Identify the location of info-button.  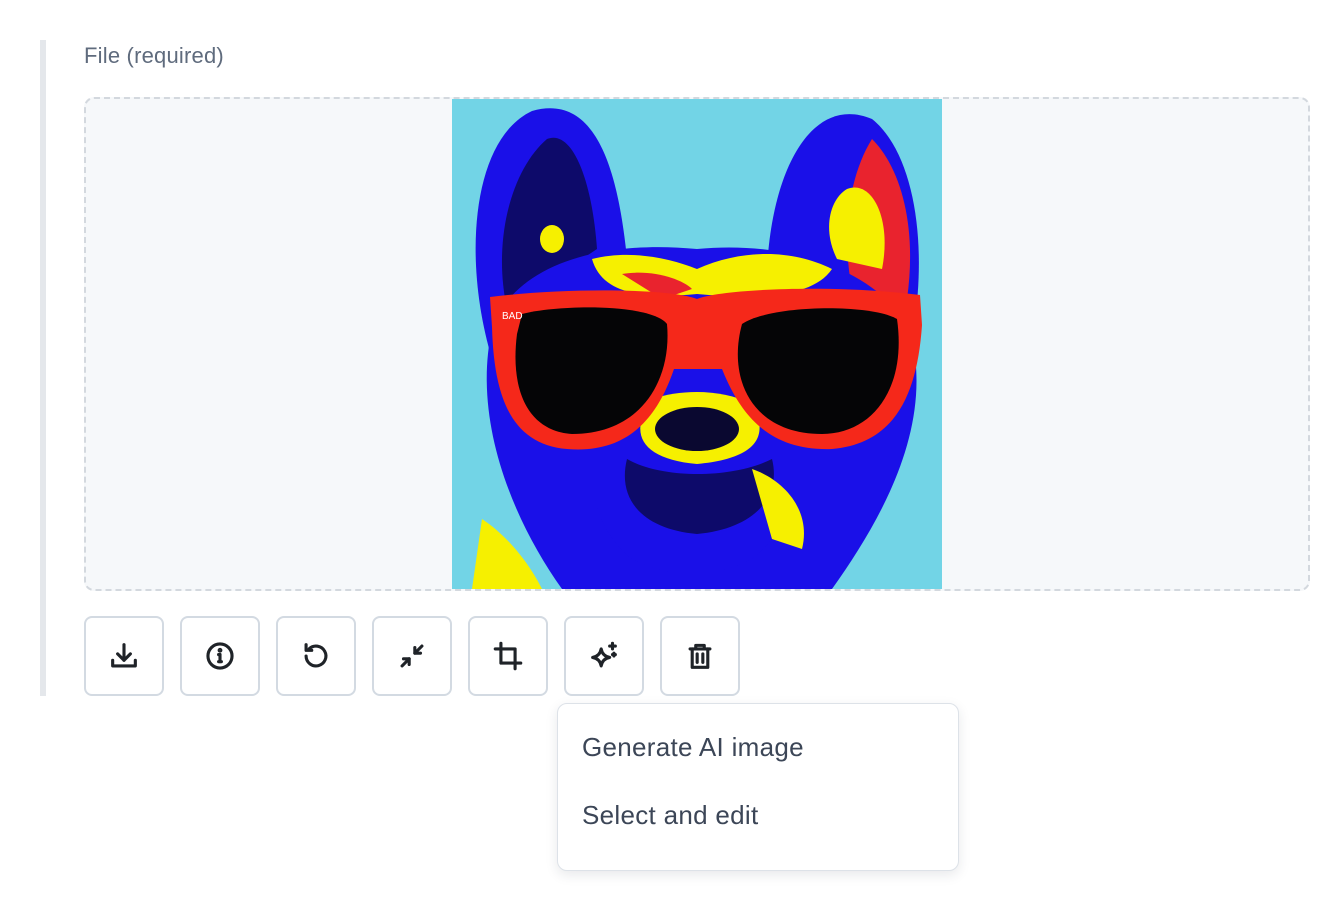
(220, 656).